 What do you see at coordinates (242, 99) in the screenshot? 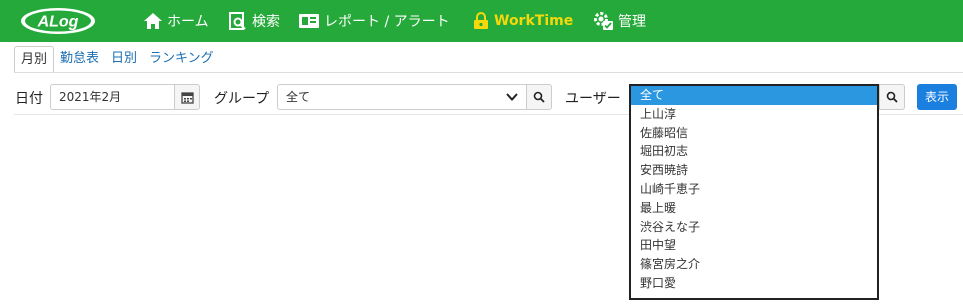
I see `group-label: グループ` at bounding box center [242, 99].